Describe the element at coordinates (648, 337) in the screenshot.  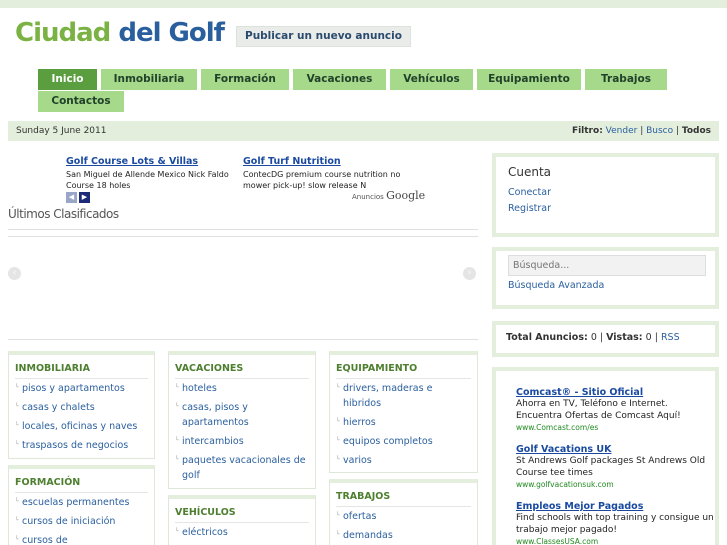
I see `views-value: 0` at that location.